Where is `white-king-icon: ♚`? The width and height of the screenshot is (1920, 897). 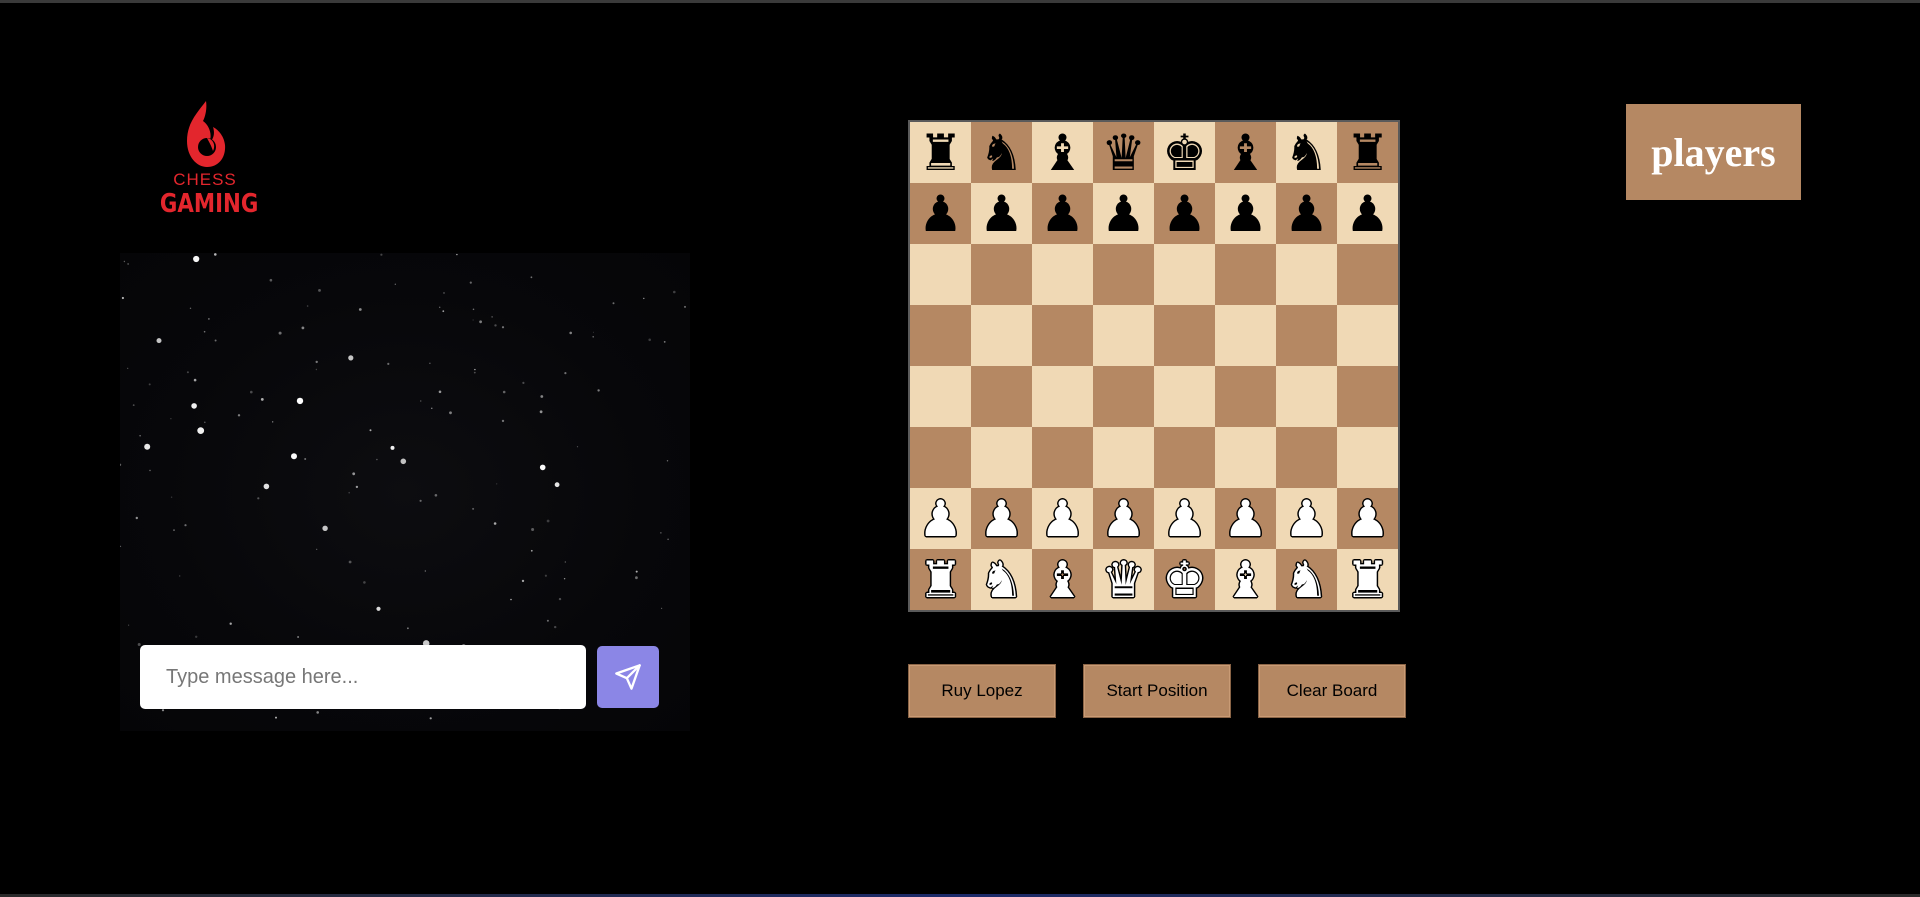
white-king-icon: ♚ is located at coordinates (1184, 580).